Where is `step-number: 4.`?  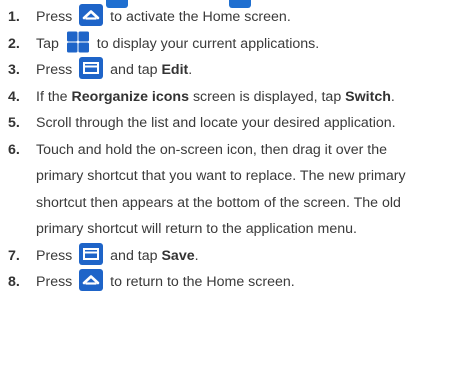 step-number: 4. is located at coordinates (14, 96).